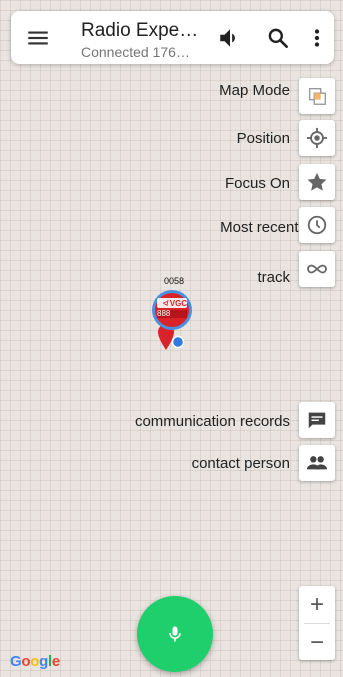  I want to click on microphone-icon, so click(175, 634).